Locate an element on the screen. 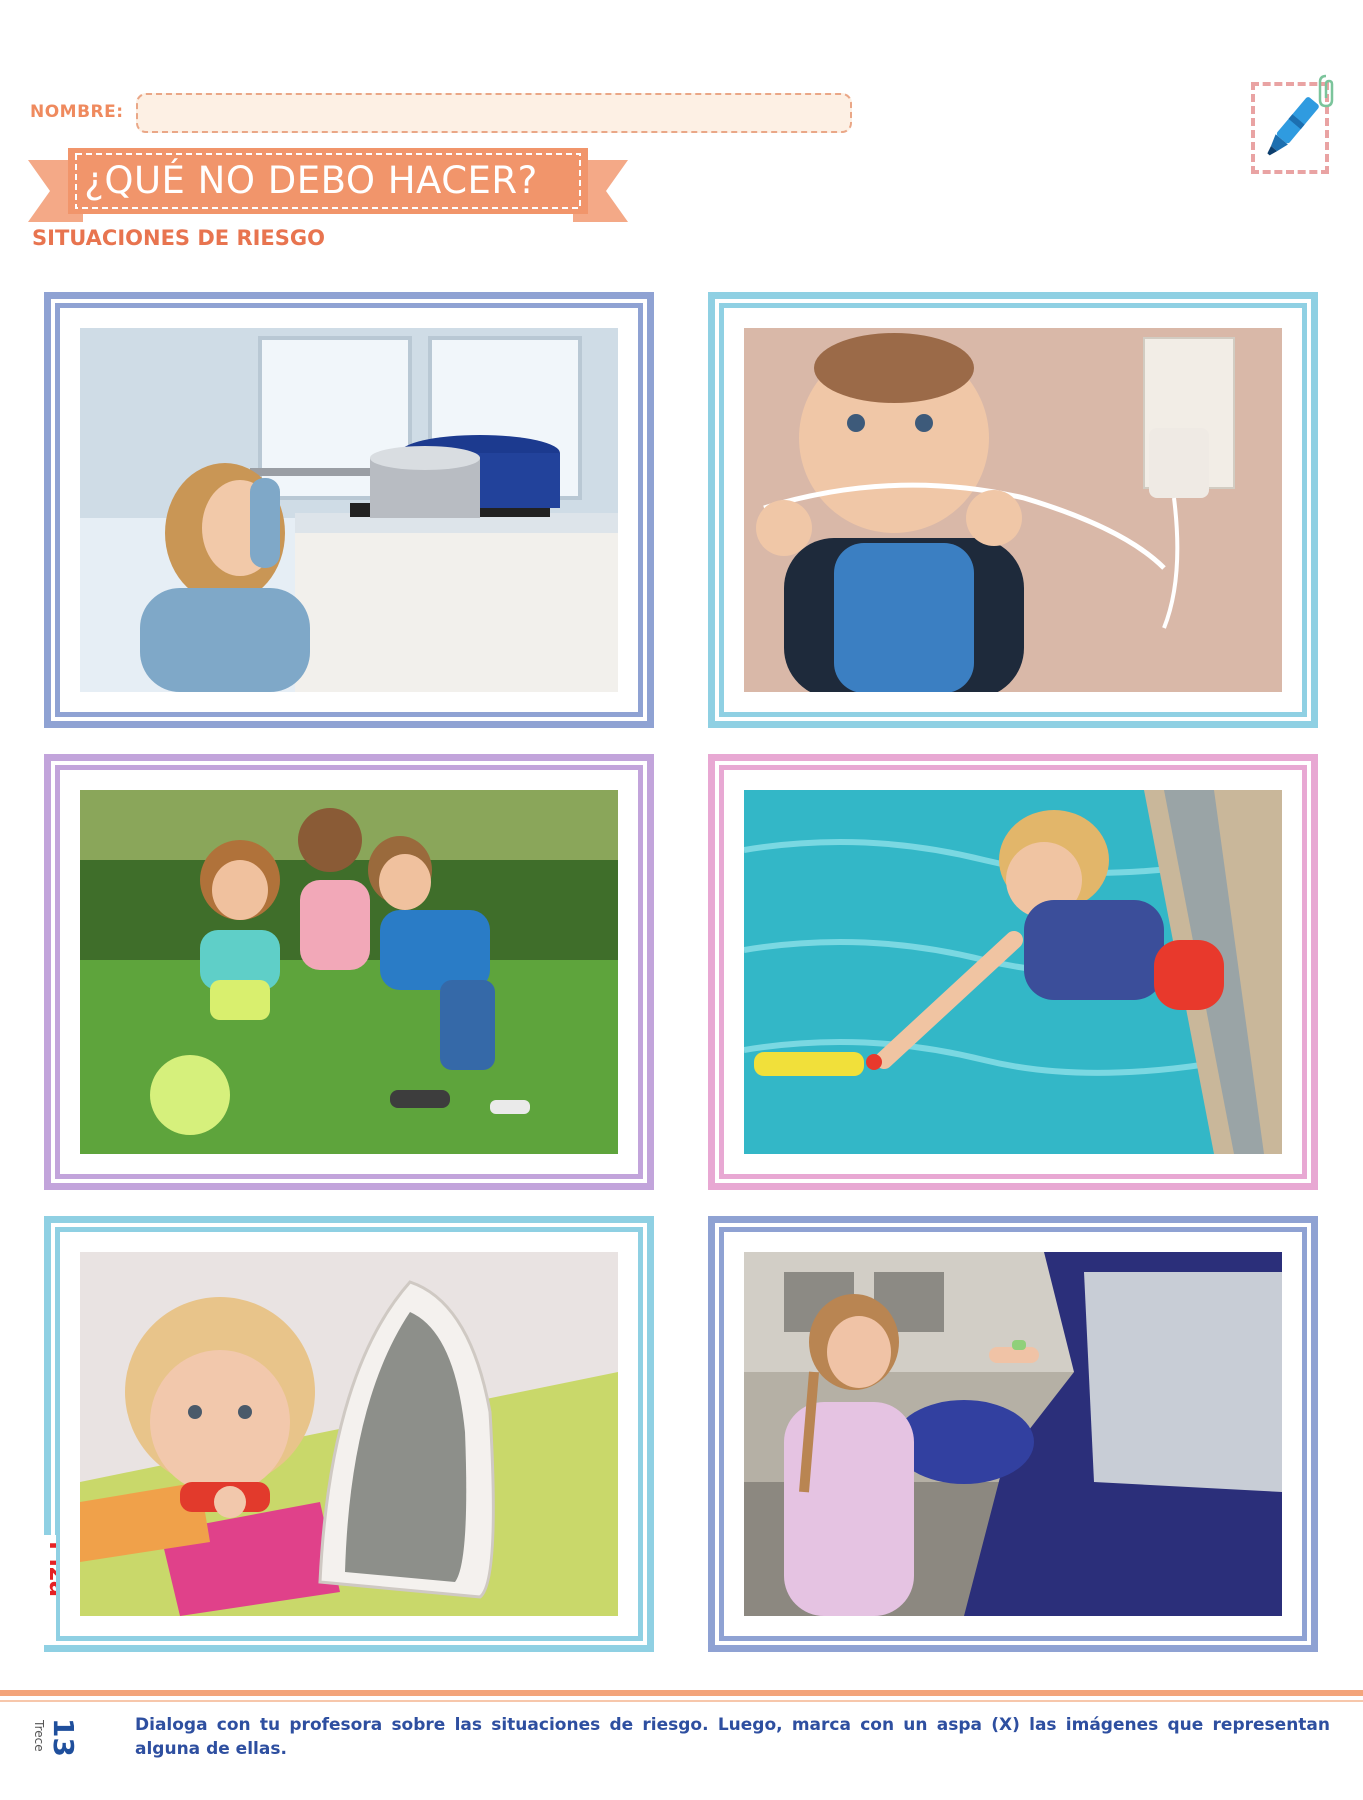 The width and height of the screenshot is (1363, 1800). footer-rule is located at coordinates (681, 1693).